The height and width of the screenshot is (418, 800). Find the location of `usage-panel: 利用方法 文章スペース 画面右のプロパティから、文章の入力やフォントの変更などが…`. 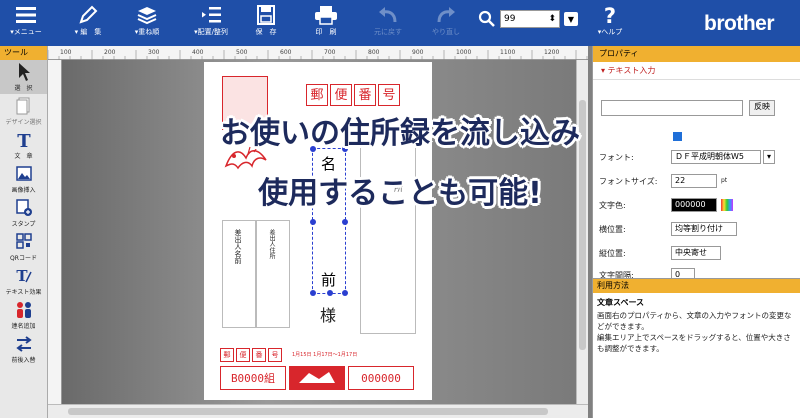

usage-panel: 利用方法 文章スペース 画面右のプロパティから、文章の入力やフォントの変更などが… is located at coordinates (696, 348).